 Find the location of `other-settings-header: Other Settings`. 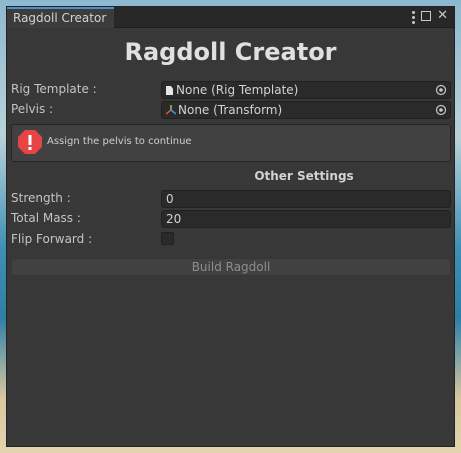

other-settings-header: Other Settings is located at coordinates (304, 176).